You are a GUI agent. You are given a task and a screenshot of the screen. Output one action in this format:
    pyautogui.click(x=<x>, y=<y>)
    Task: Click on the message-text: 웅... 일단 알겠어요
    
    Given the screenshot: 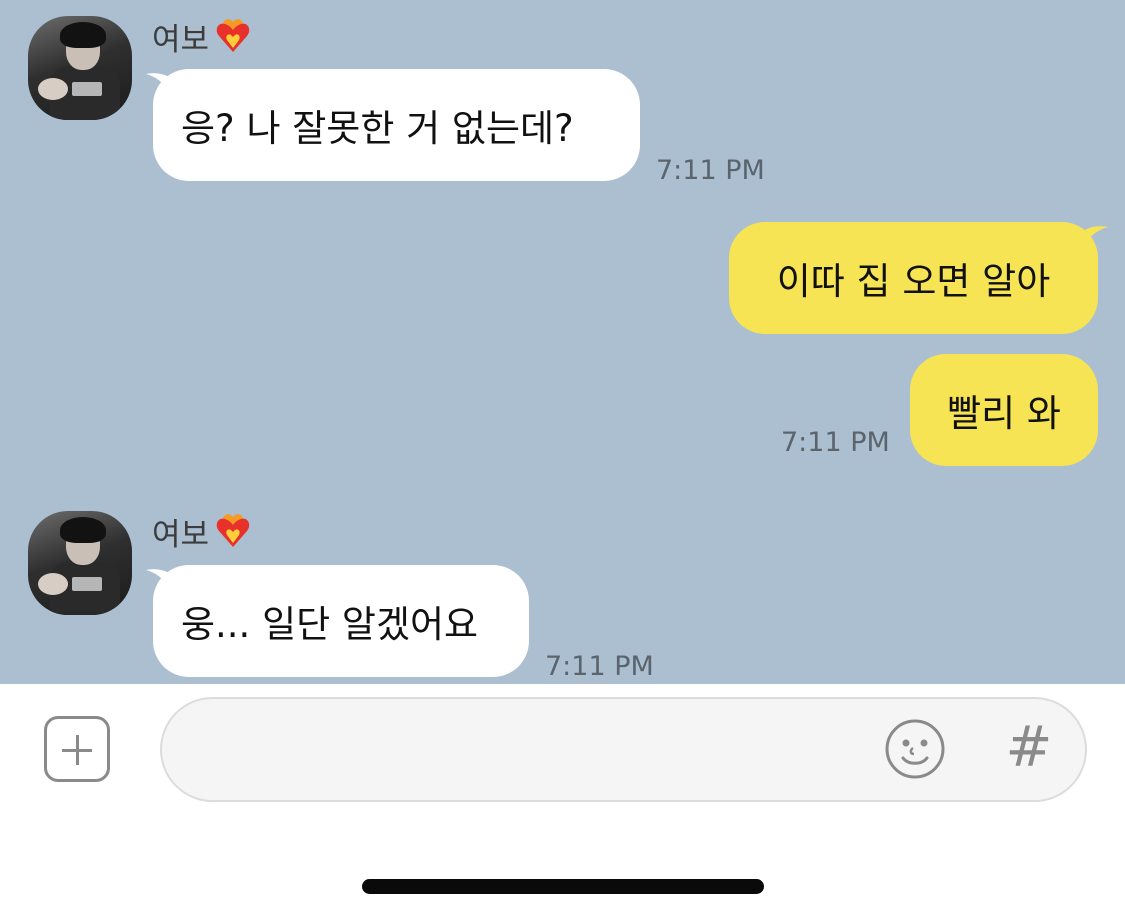 What is the action you would take?
    pyautogui.click(x=330, y=624)
    